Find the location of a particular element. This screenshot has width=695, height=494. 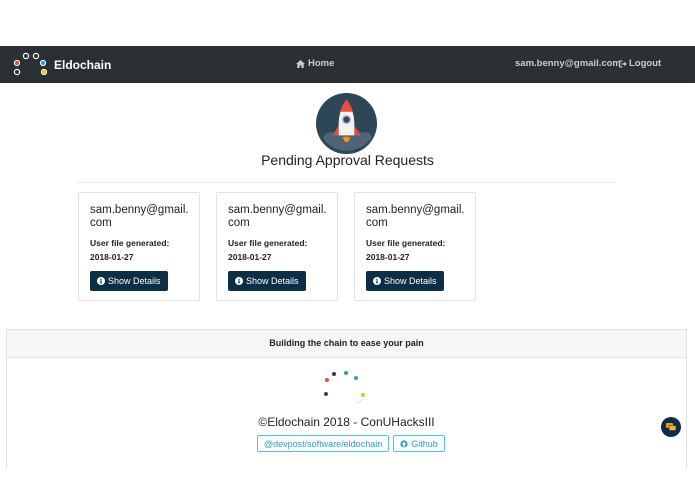

nav-home-label: Home is located at coordinates (321, 63).